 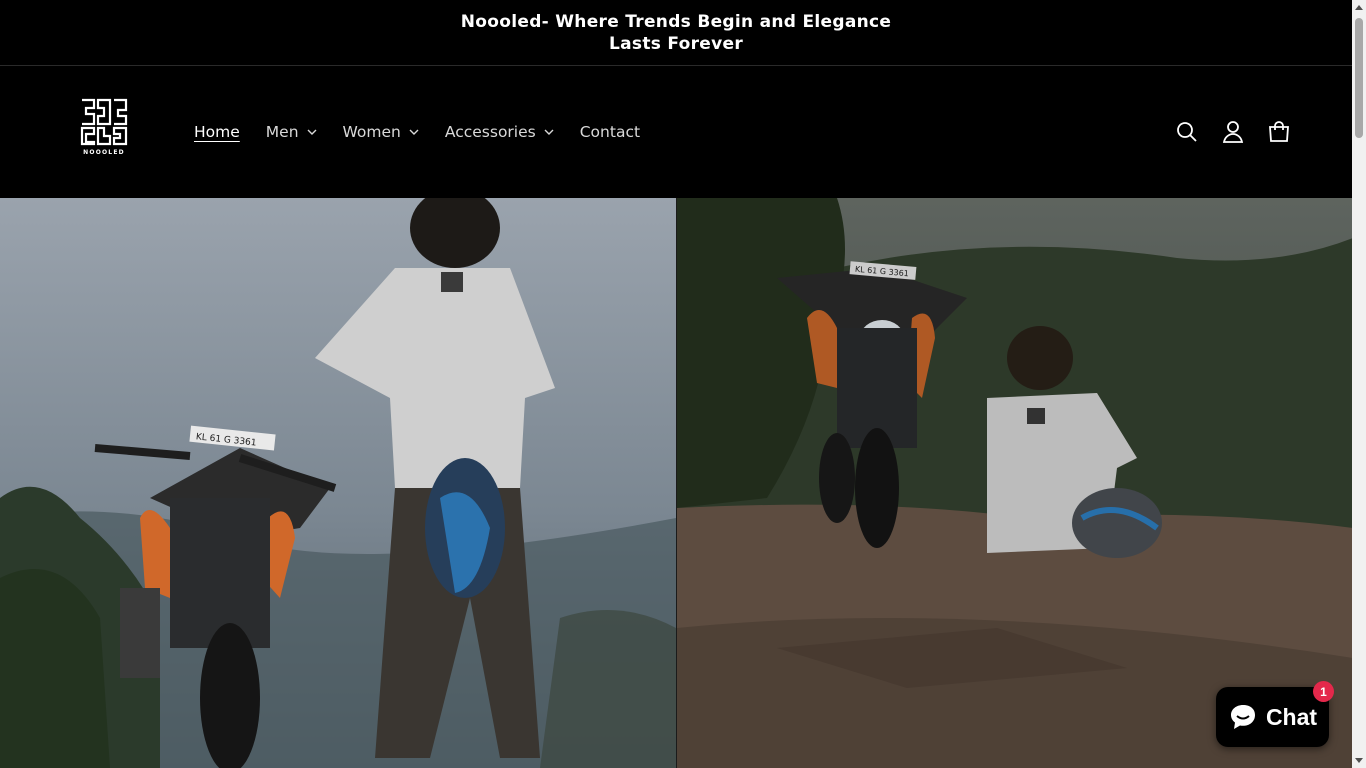 I want to click on nav-contact: Contact, so click(x=610, y=132).